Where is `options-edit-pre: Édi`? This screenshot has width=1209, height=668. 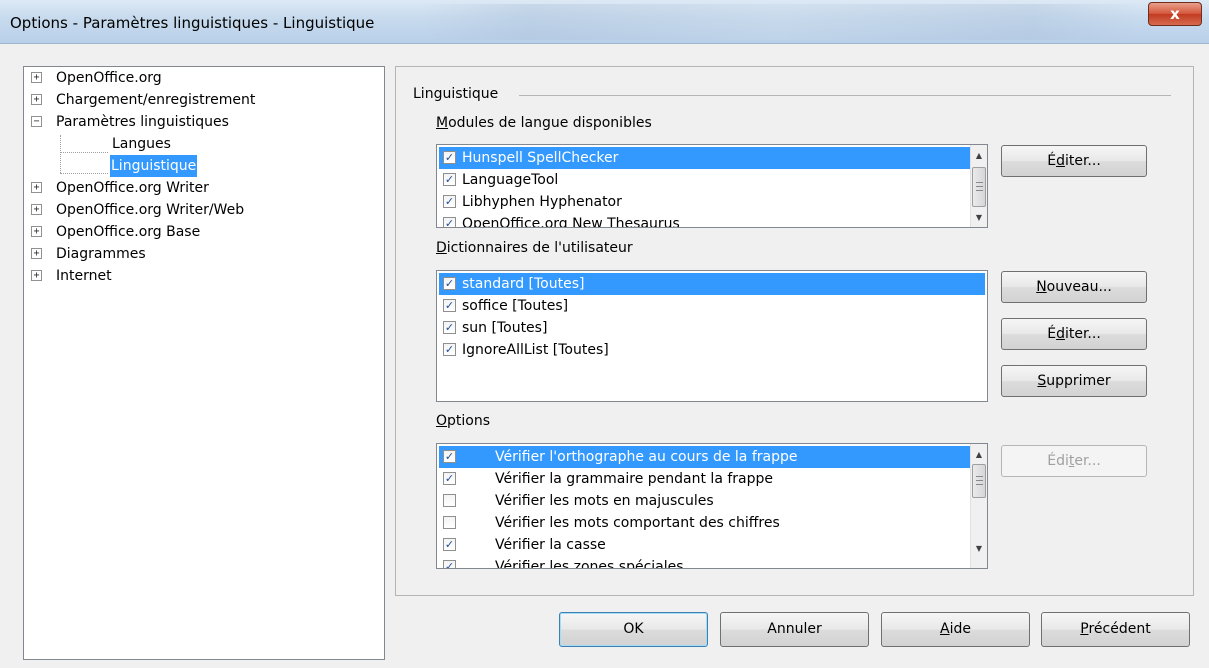 options-edit-pre: Édi is located at coordinates (1058, 461).